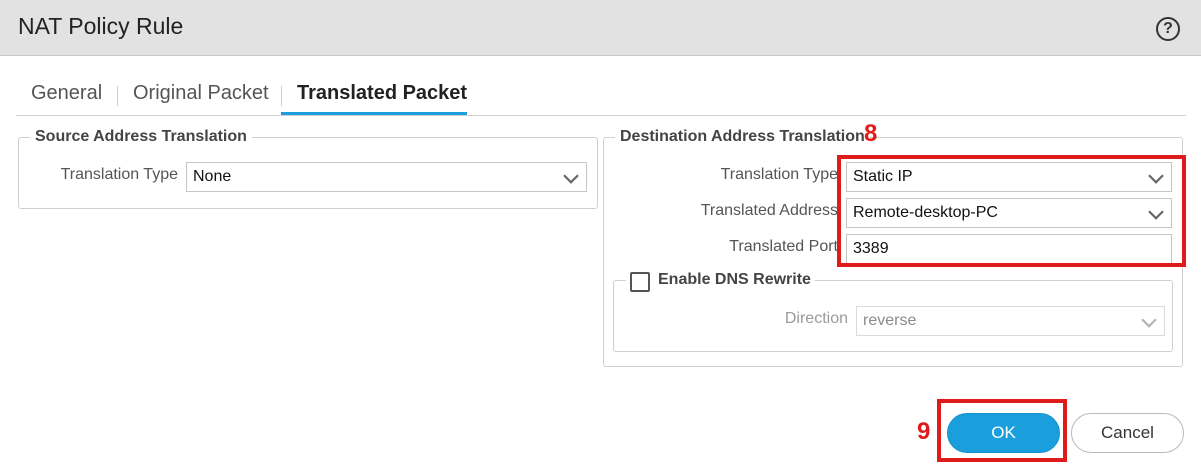 The width and height of the screenshot is (1201, 475). What do you see at coordinates (640, 282) in the screenshot?
I see `enable-dns-rewrite-checkbox` at bounding box center [640, 282].